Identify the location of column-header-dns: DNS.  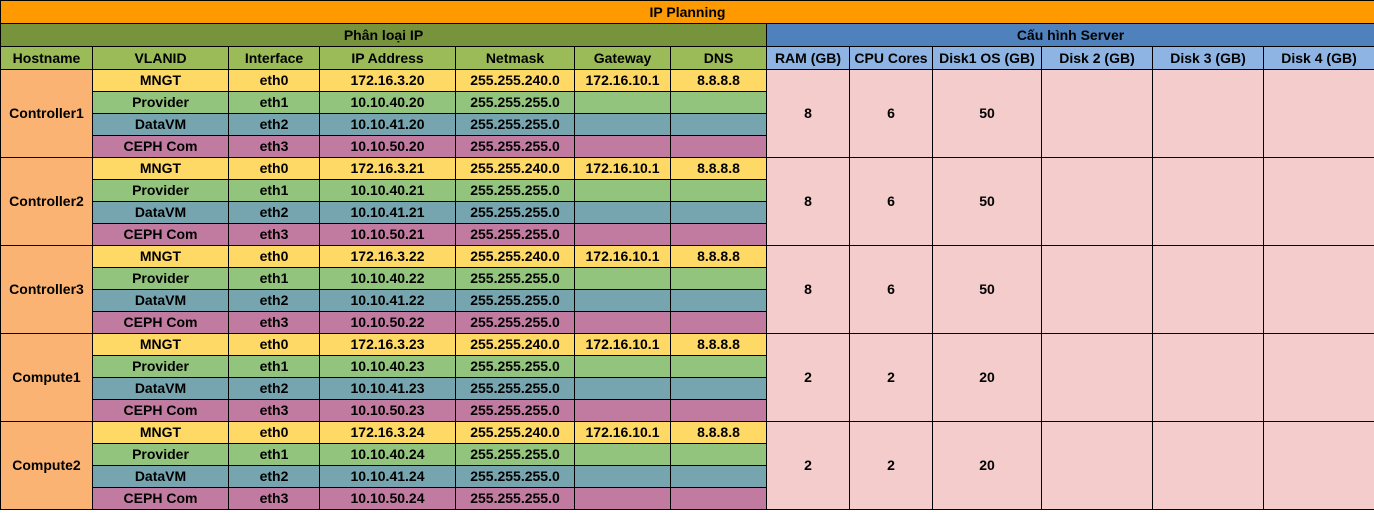
(718, 58).